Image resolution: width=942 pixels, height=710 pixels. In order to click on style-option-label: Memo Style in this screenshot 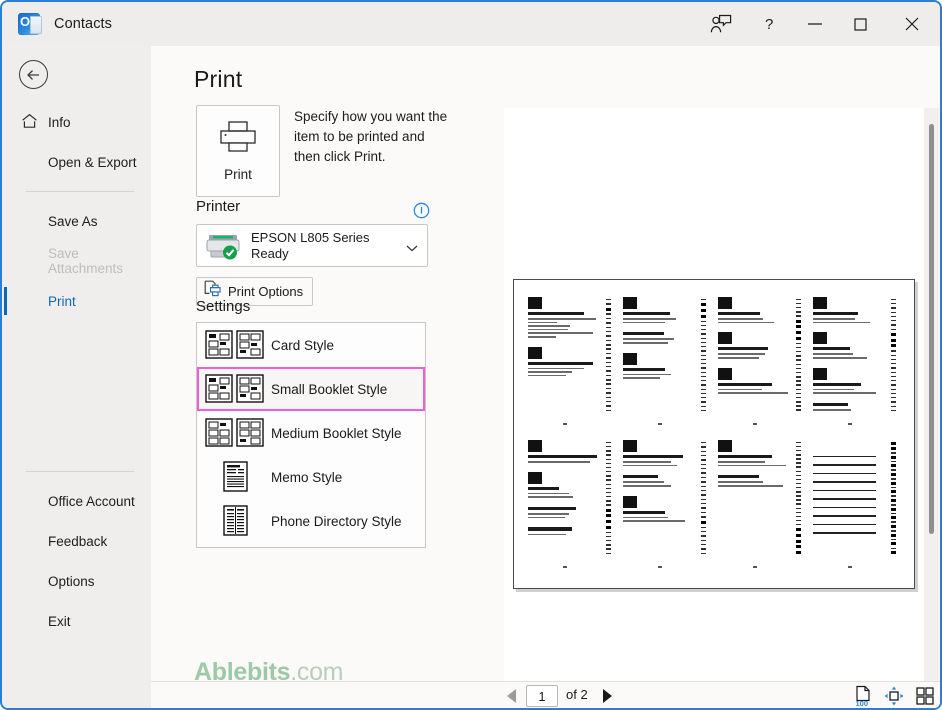, I will do `click(307, 477)`.